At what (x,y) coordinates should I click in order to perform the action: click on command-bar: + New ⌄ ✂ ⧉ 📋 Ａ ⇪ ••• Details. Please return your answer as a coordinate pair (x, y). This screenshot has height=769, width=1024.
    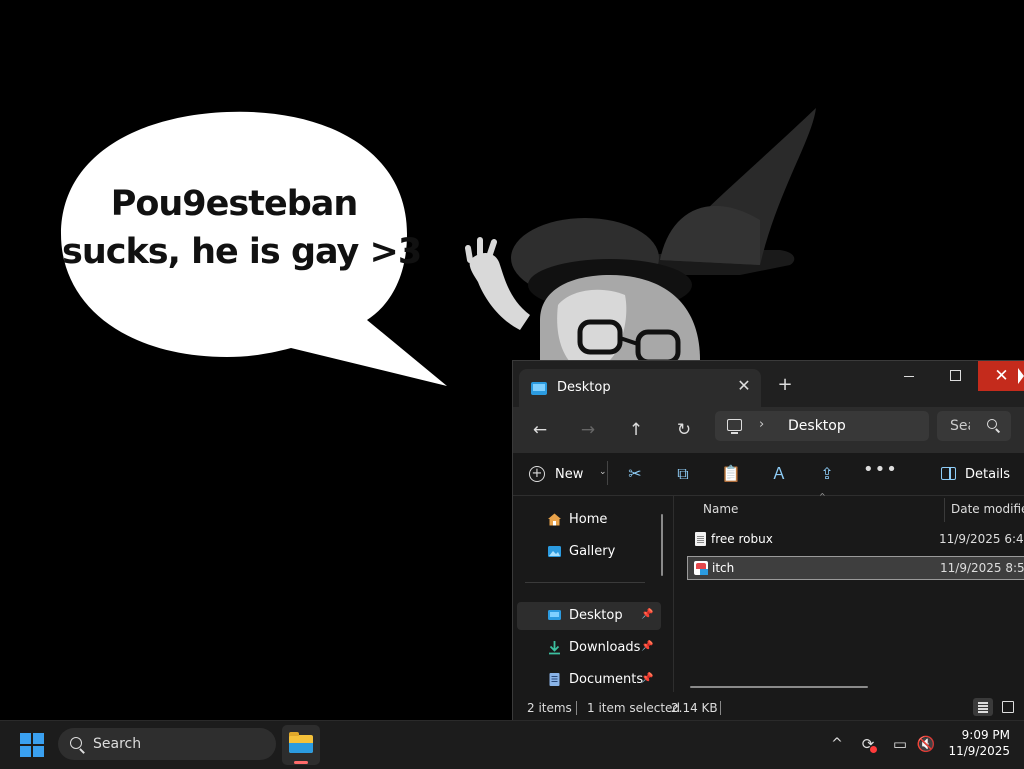
    Looking at the image, I should click on (768, 474).